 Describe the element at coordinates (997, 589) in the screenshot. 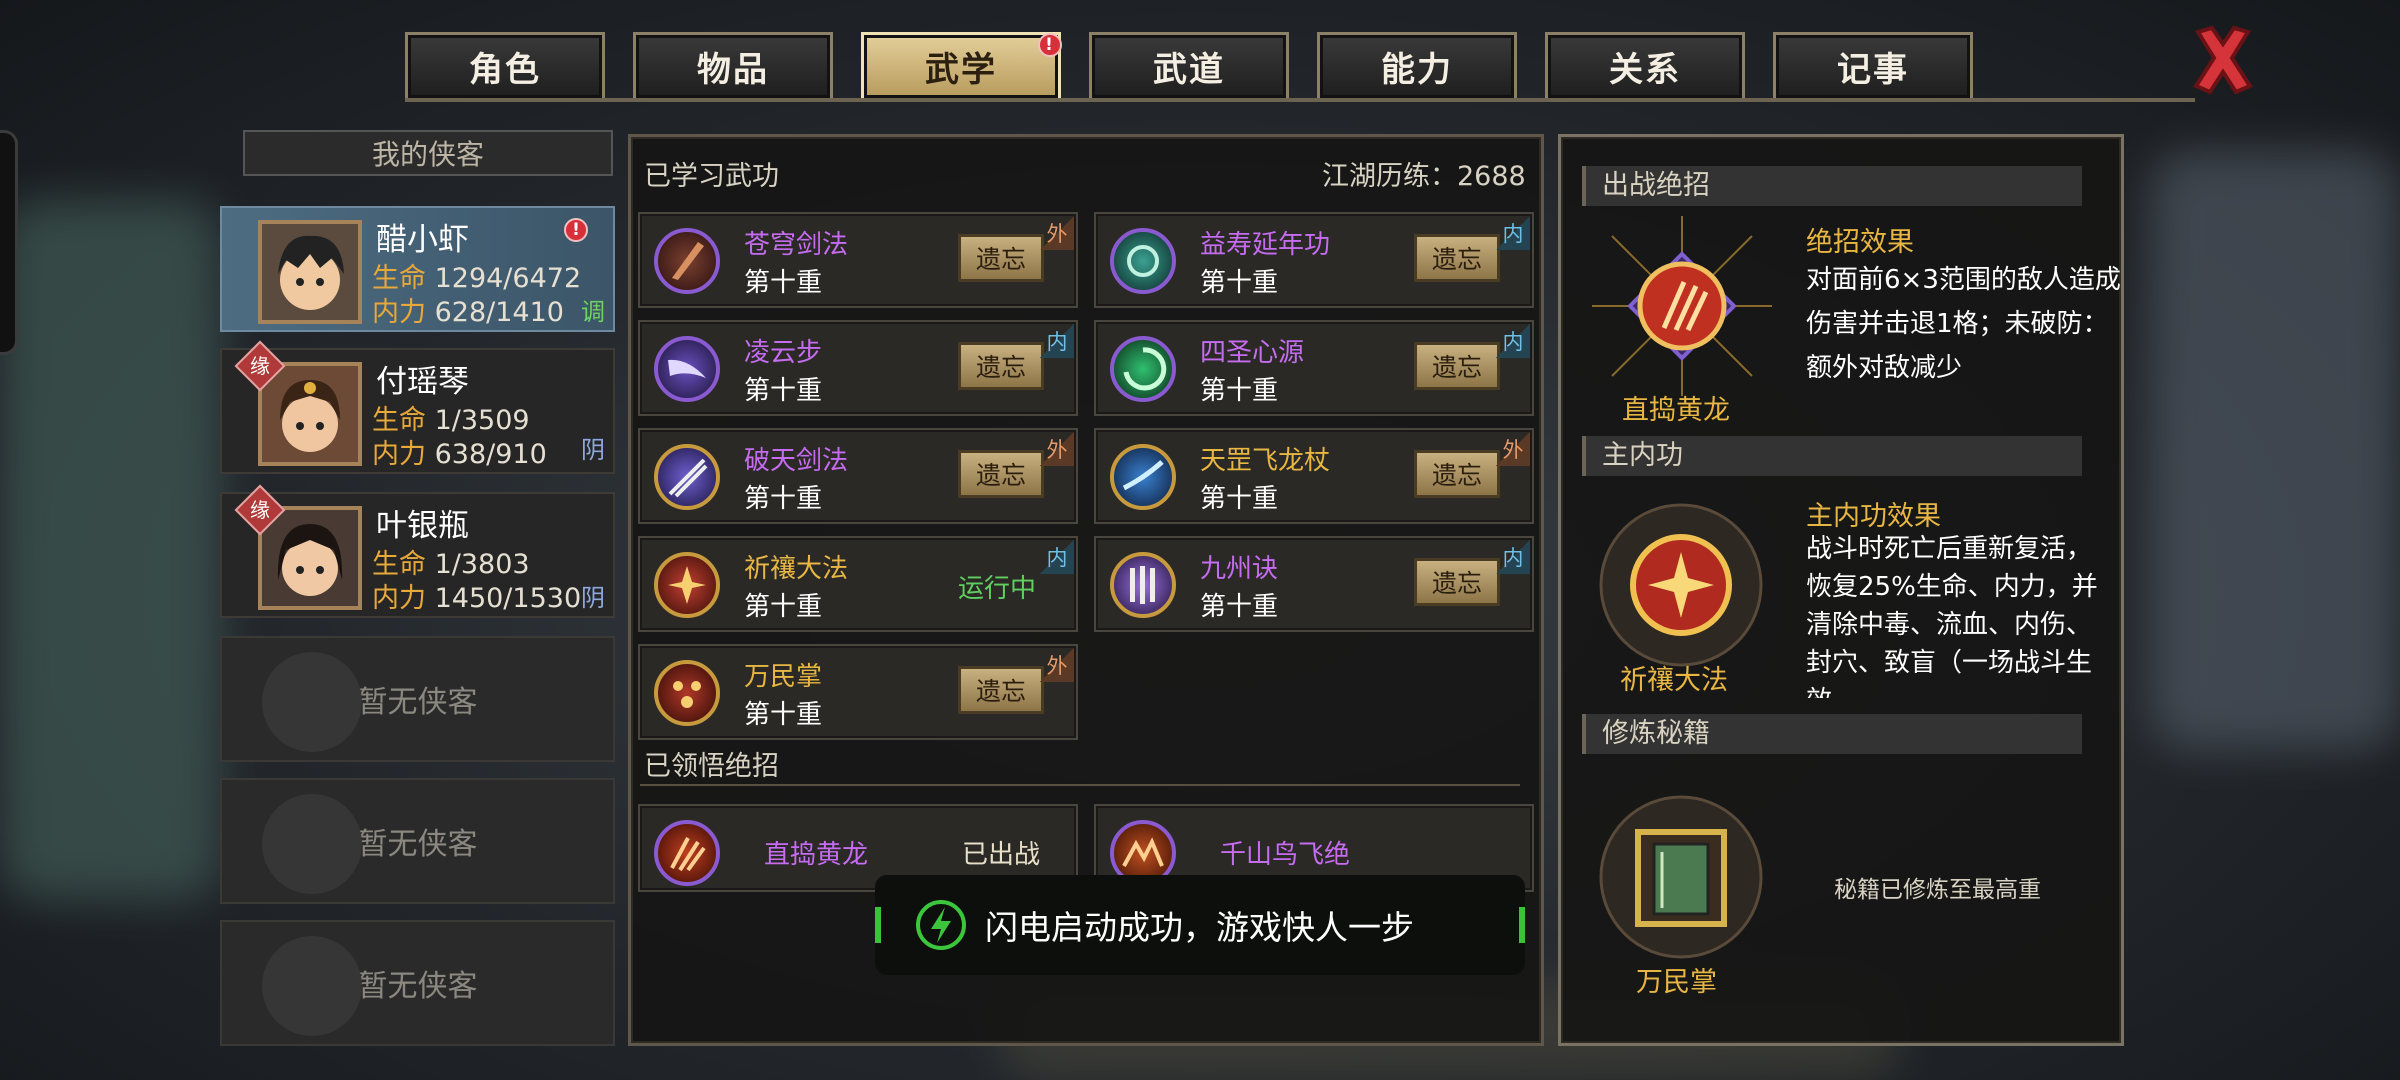

I see `running-status: 运行中` at that location.